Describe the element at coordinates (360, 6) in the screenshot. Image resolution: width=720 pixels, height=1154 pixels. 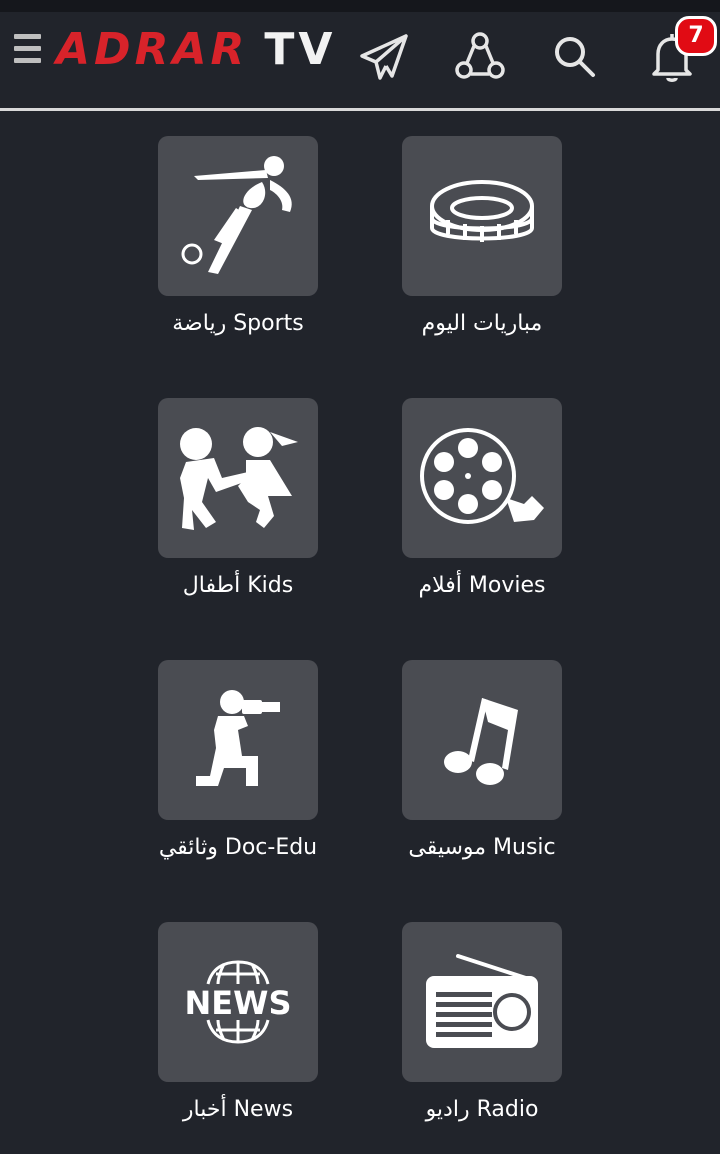
I see `status-bar` at that location.